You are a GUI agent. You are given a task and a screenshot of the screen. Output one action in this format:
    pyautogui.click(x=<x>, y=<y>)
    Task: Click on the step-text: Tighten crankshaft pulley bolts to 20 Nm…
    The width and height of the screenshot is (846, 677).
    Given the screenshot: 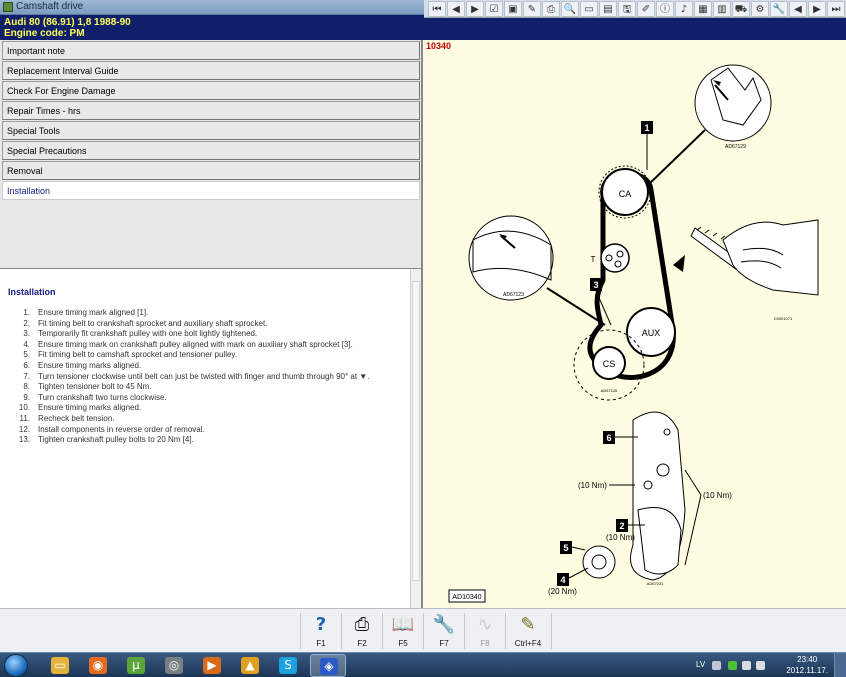 What is the action you would take?
    pyautogui.click(x=116, y=440)
    